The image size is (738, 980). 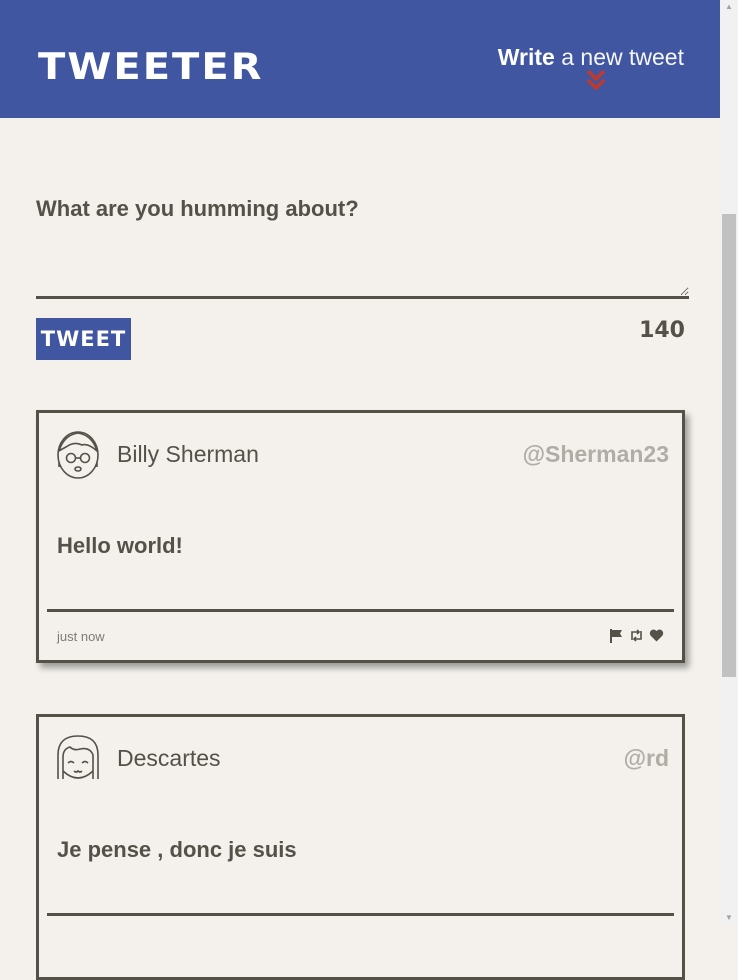 I want to click on write-tweet-link: Write a new tweet, so click(x=591, y=57).